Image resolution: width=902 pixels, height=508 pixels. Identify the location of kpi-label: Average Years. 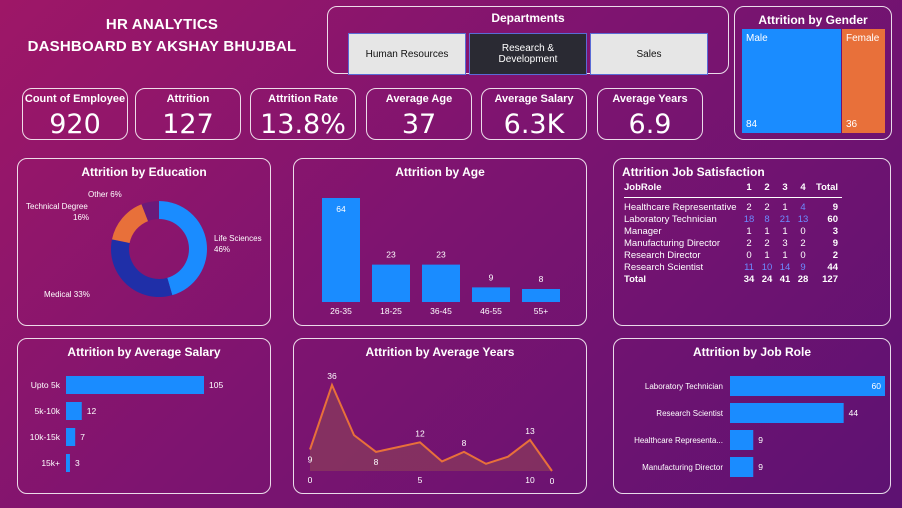
(650, 99).